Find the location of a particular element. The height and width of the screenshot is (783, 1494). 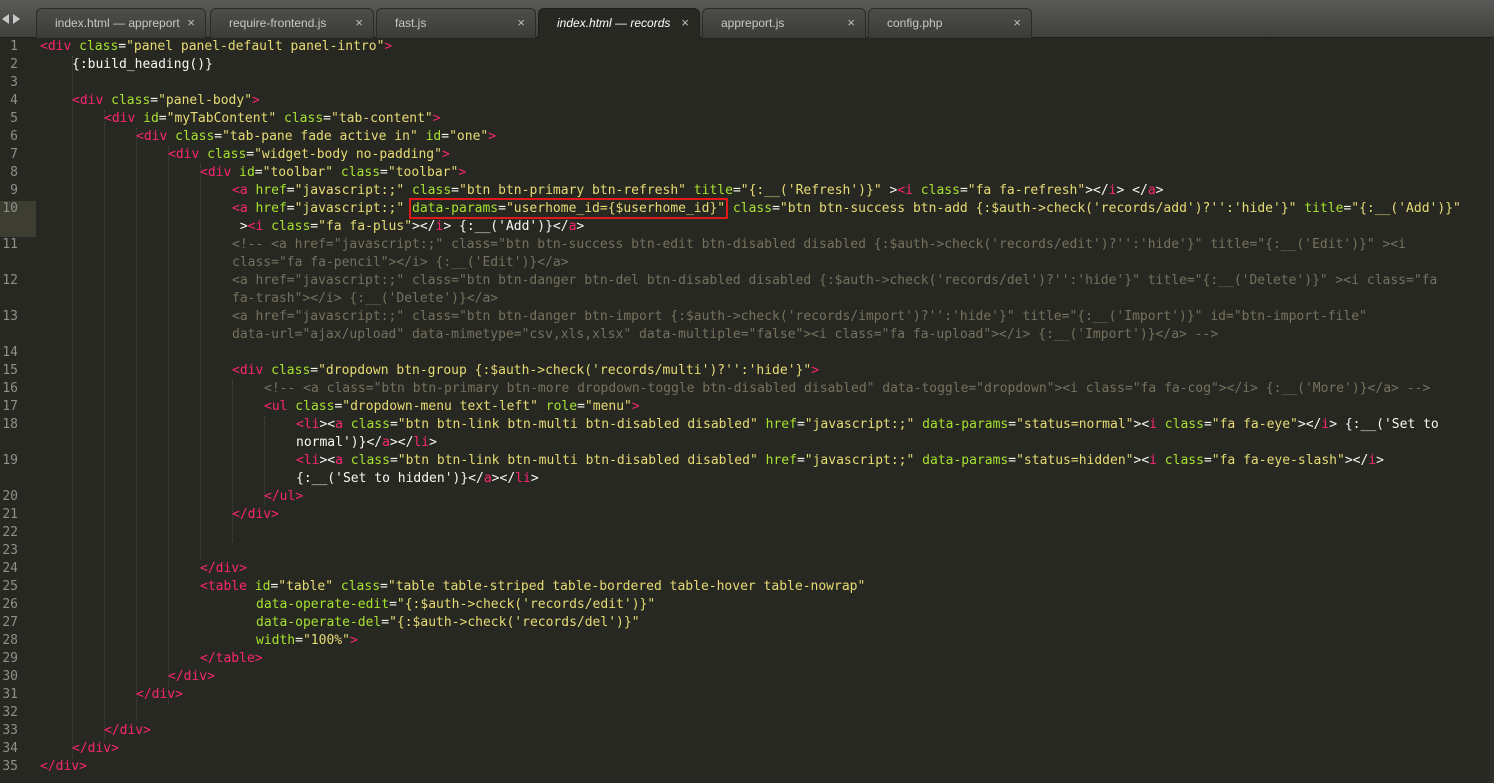

punct-token: ></ is located at coordinates (401, 442).